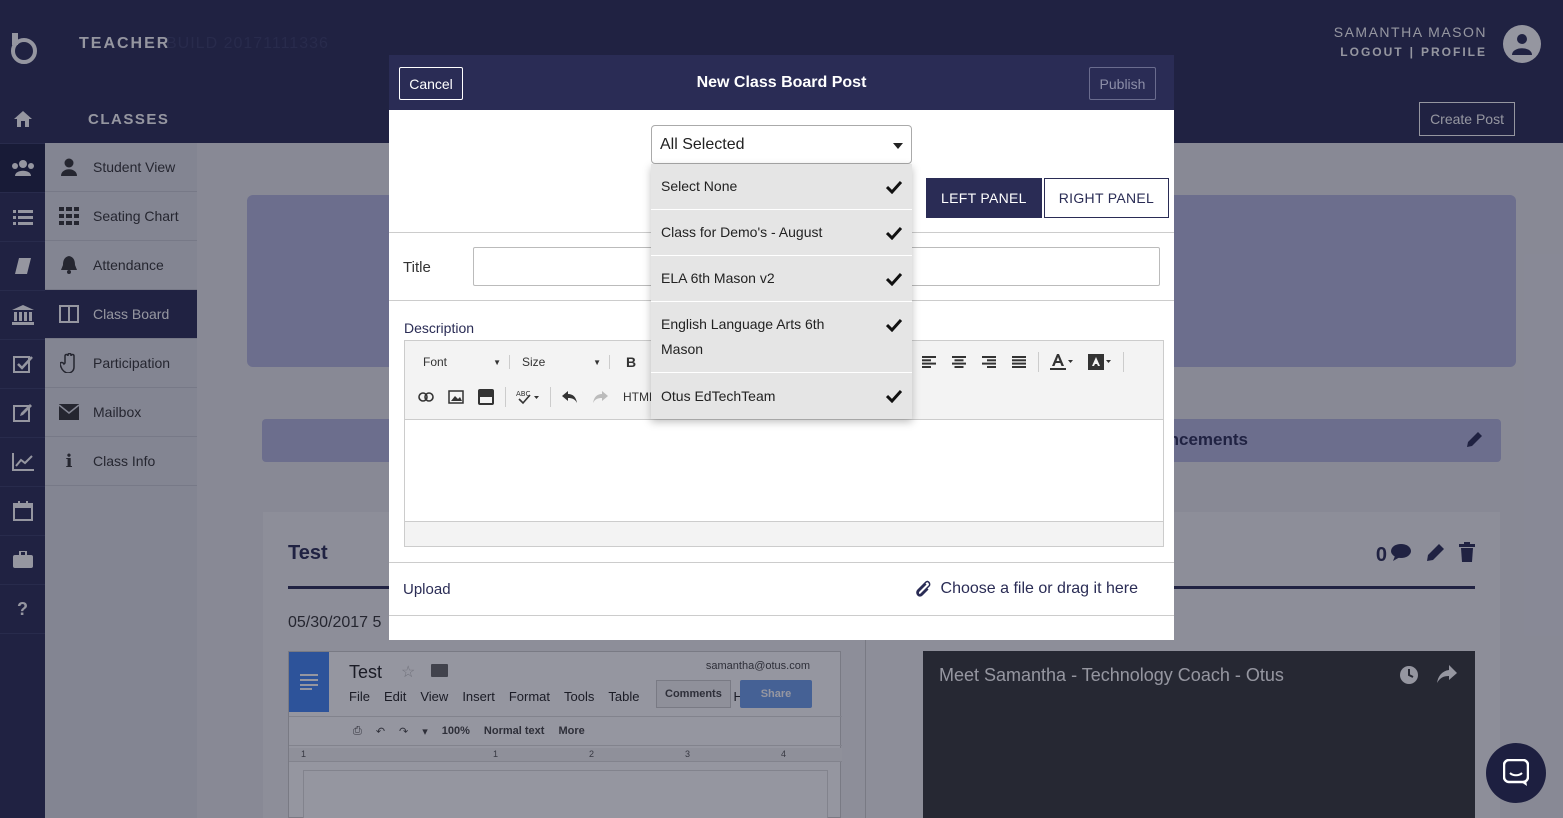  What do you see at coordinates (435, 362) in the screenshot?
I see `font-select-label: Font` at bounding box center [435, 362].